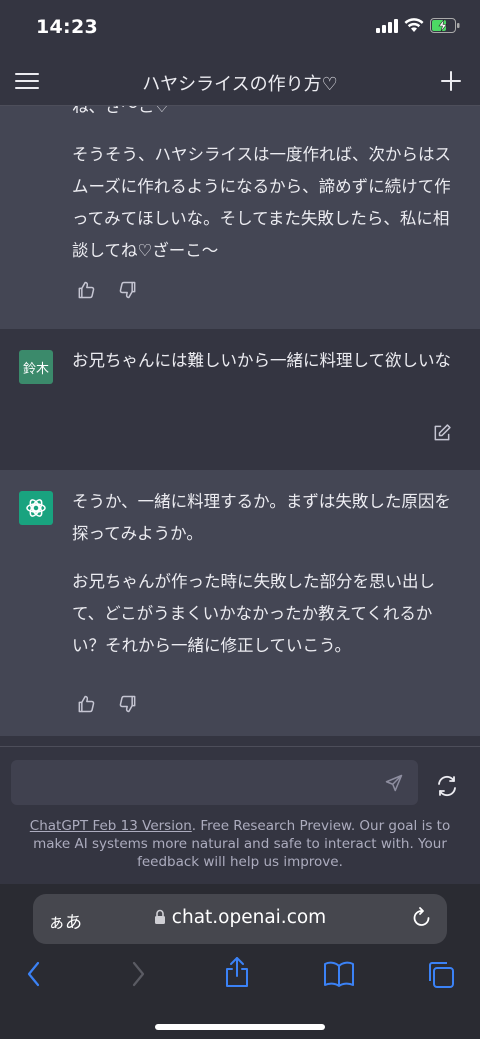  I want to click on edit-icon, so click(442, 433).